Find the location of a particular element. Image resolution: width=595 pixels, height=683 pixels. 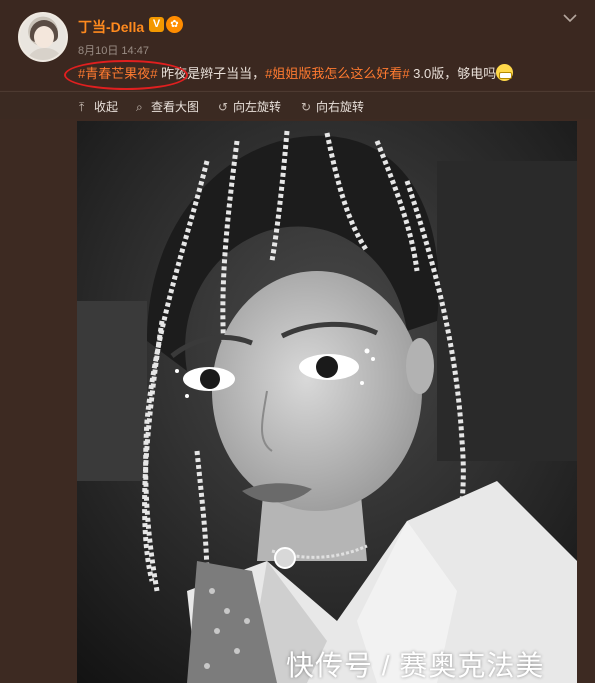

rotate-left-icon: ↺ is located at coordinates (223, 107).